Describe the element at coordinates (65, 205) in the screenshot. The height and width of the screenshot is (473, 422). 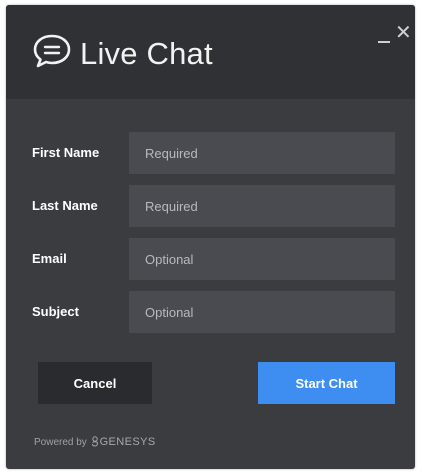
I see `last-name-label: Last Name` at that location.